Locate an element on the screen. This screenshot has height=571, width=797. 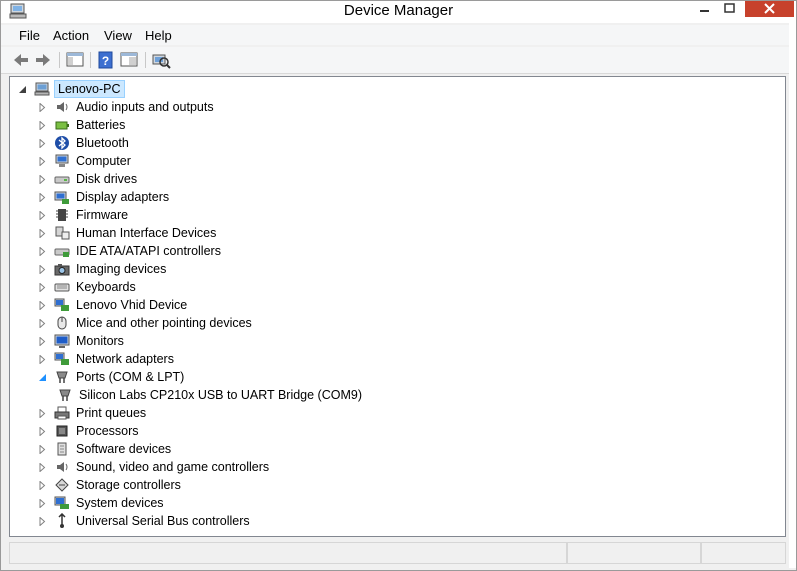
category-item: Human Interface Devices is located at coordinates (128, 233).